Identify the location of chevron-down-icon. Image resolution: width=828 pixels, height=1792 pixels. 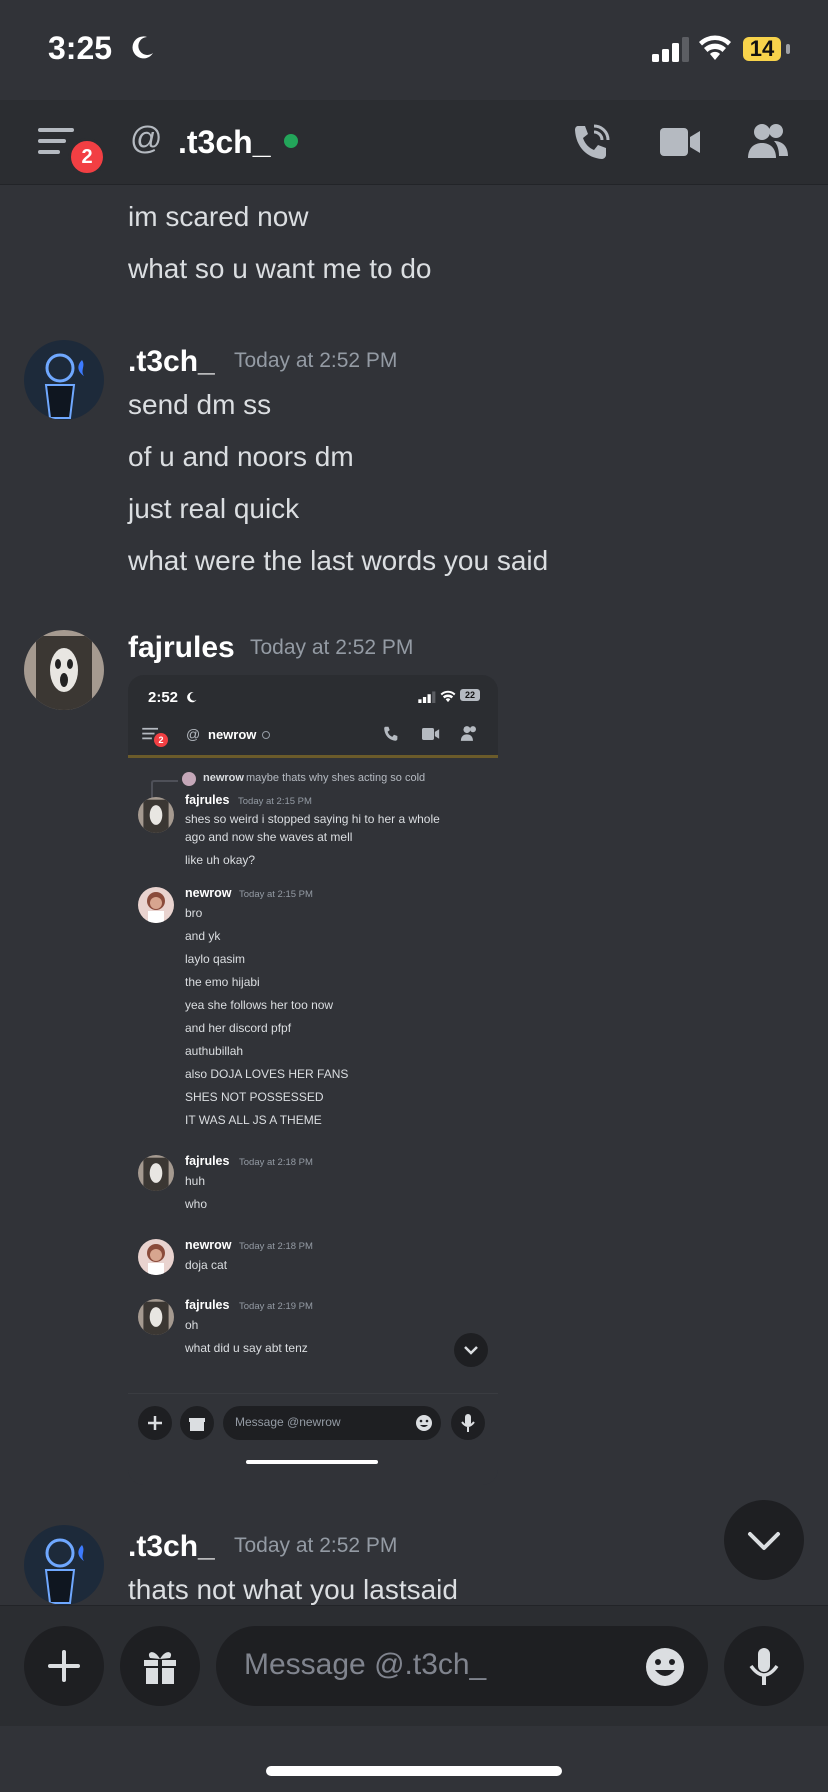
(764, 1541).